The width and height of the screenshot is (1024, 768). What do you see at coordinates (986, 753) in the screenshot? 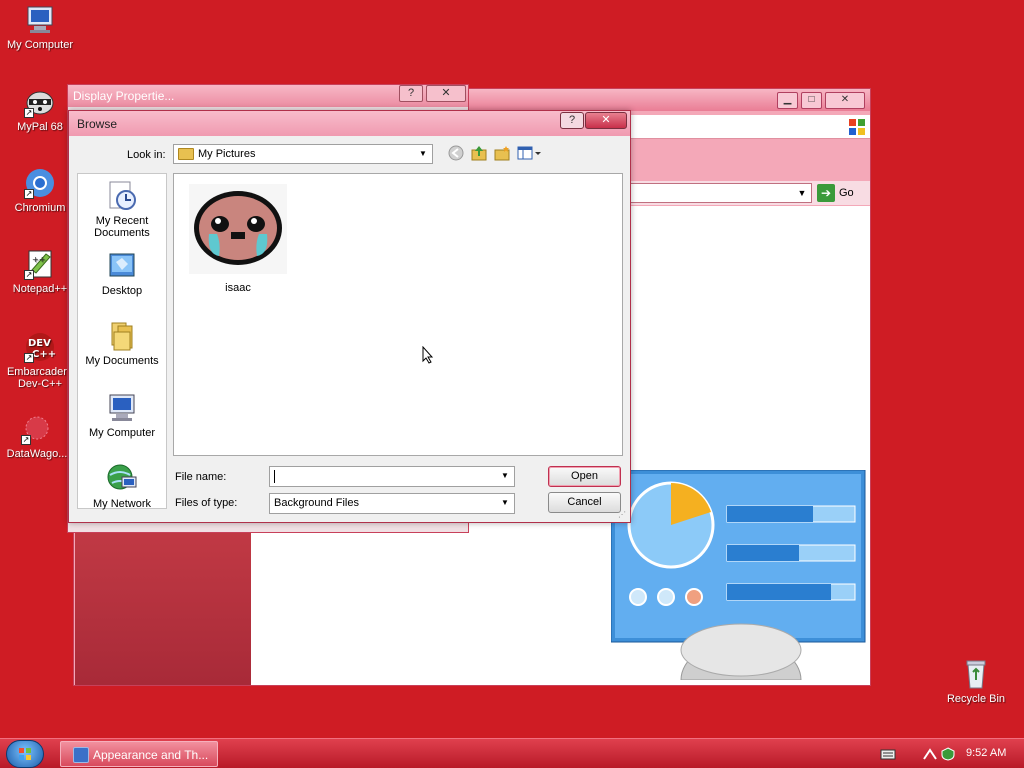
I see `taskbar-clock: 9:52 AM` at bounding box center [986, 753].